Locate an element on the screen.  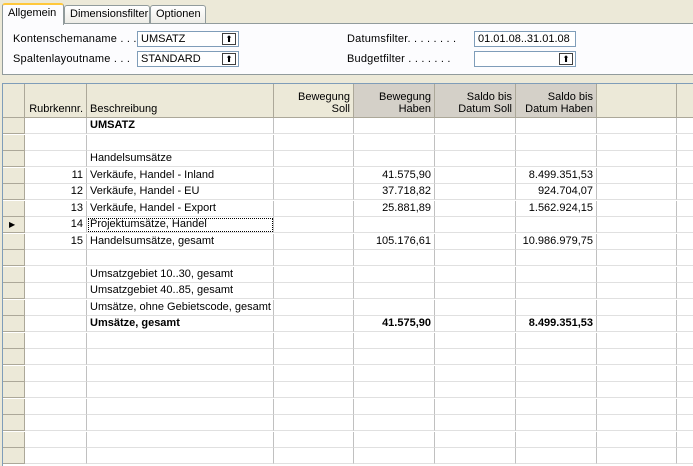
cell-saldo-haben: 924.704,07 is located at coordinates (556, 192).